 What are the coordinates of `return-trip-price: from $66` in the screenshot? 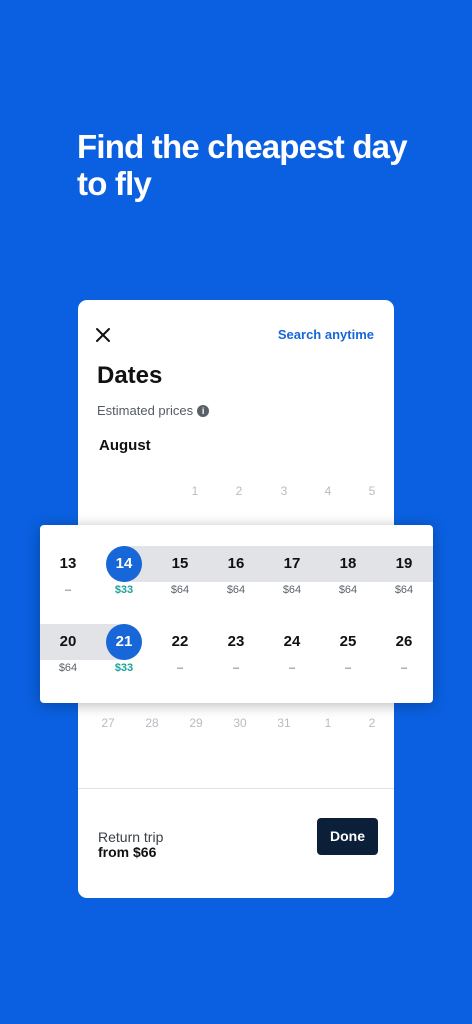 It's located at (127, 852).